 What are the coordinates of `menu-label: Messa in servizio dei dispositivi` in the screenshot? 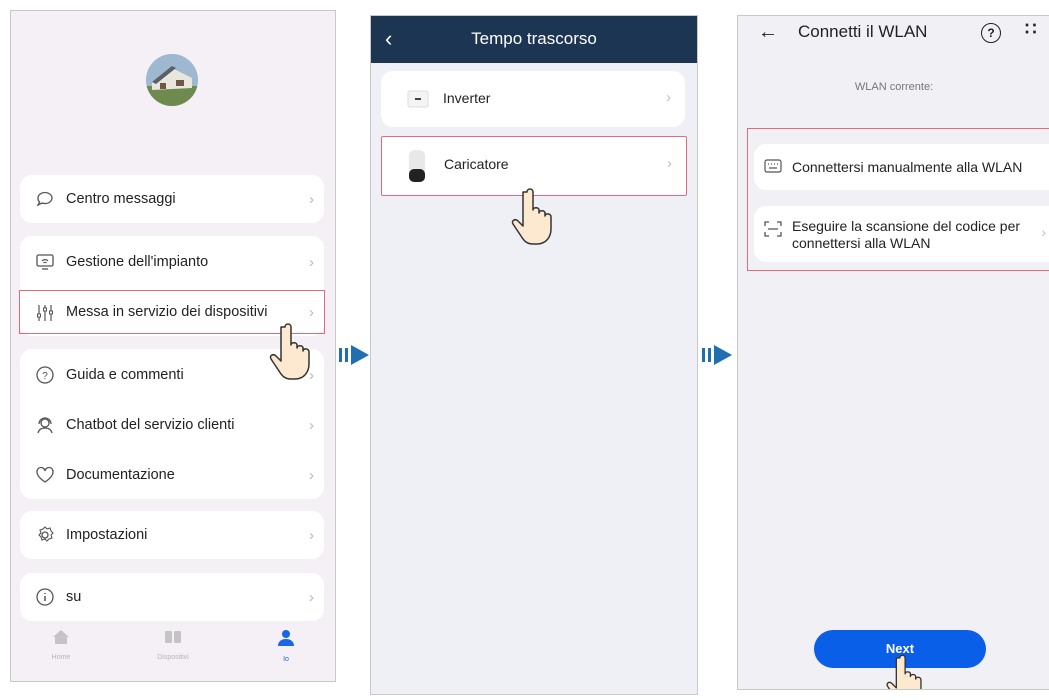 It's located at (167, 312).